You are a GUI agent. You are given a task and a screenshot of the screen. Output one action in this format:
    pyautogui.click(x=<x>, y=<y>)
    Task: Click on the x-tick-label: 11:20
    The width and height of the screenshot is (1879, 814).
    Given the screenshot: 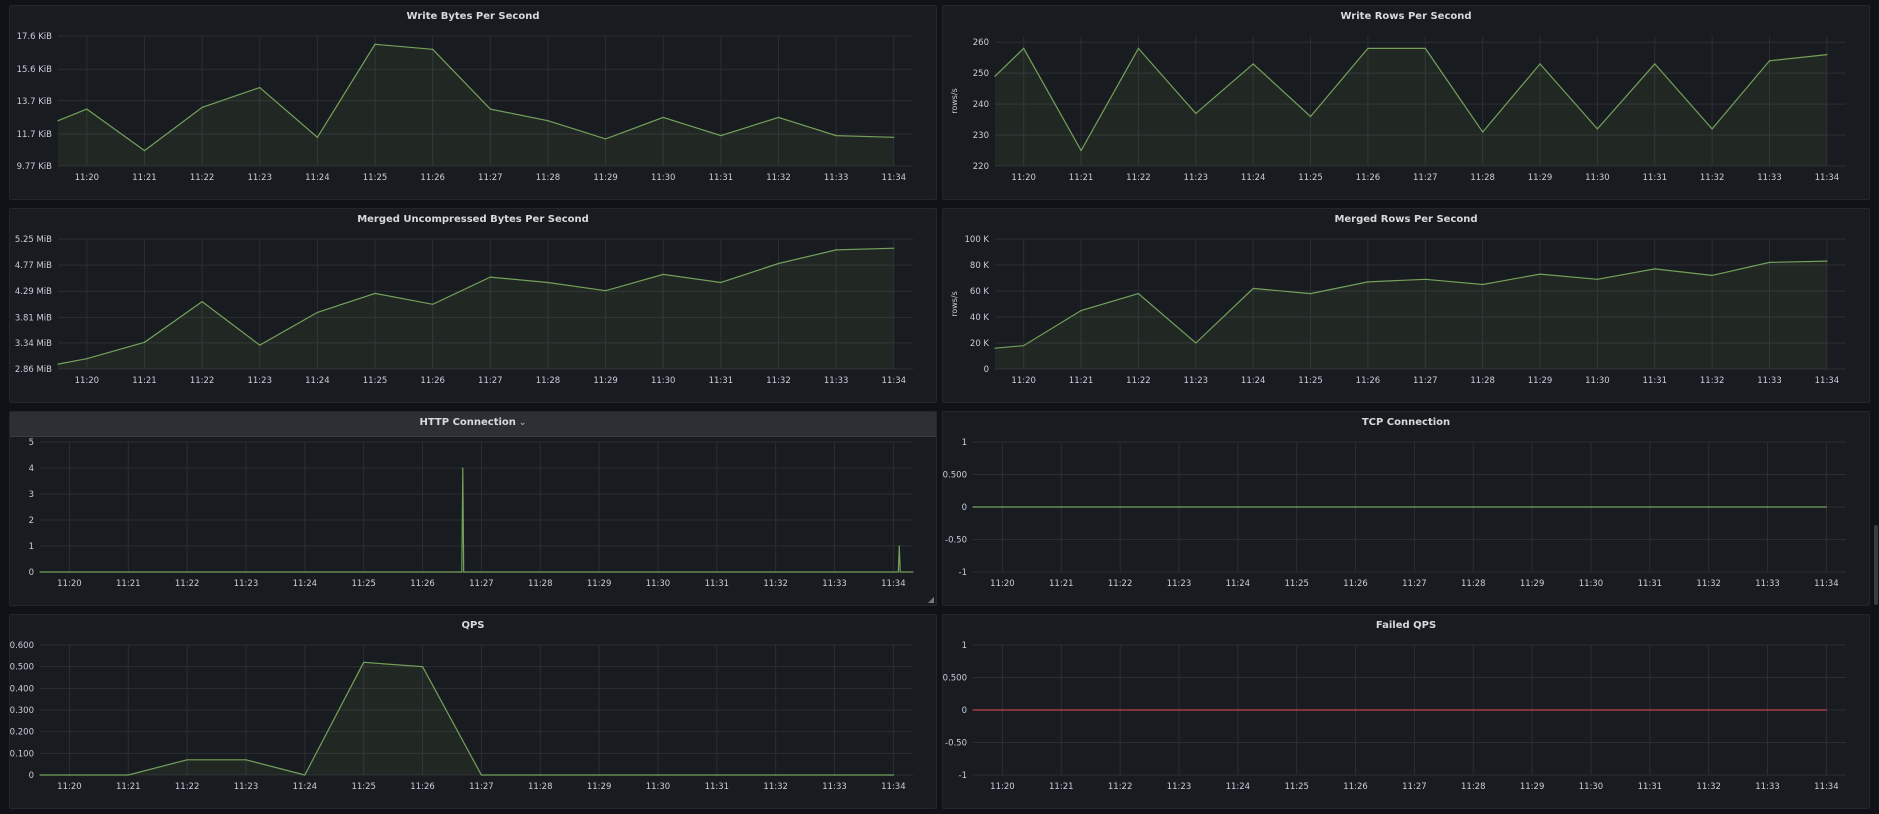 What is the action you would take?
    pyautogui.click(x=1002, y=584)
    